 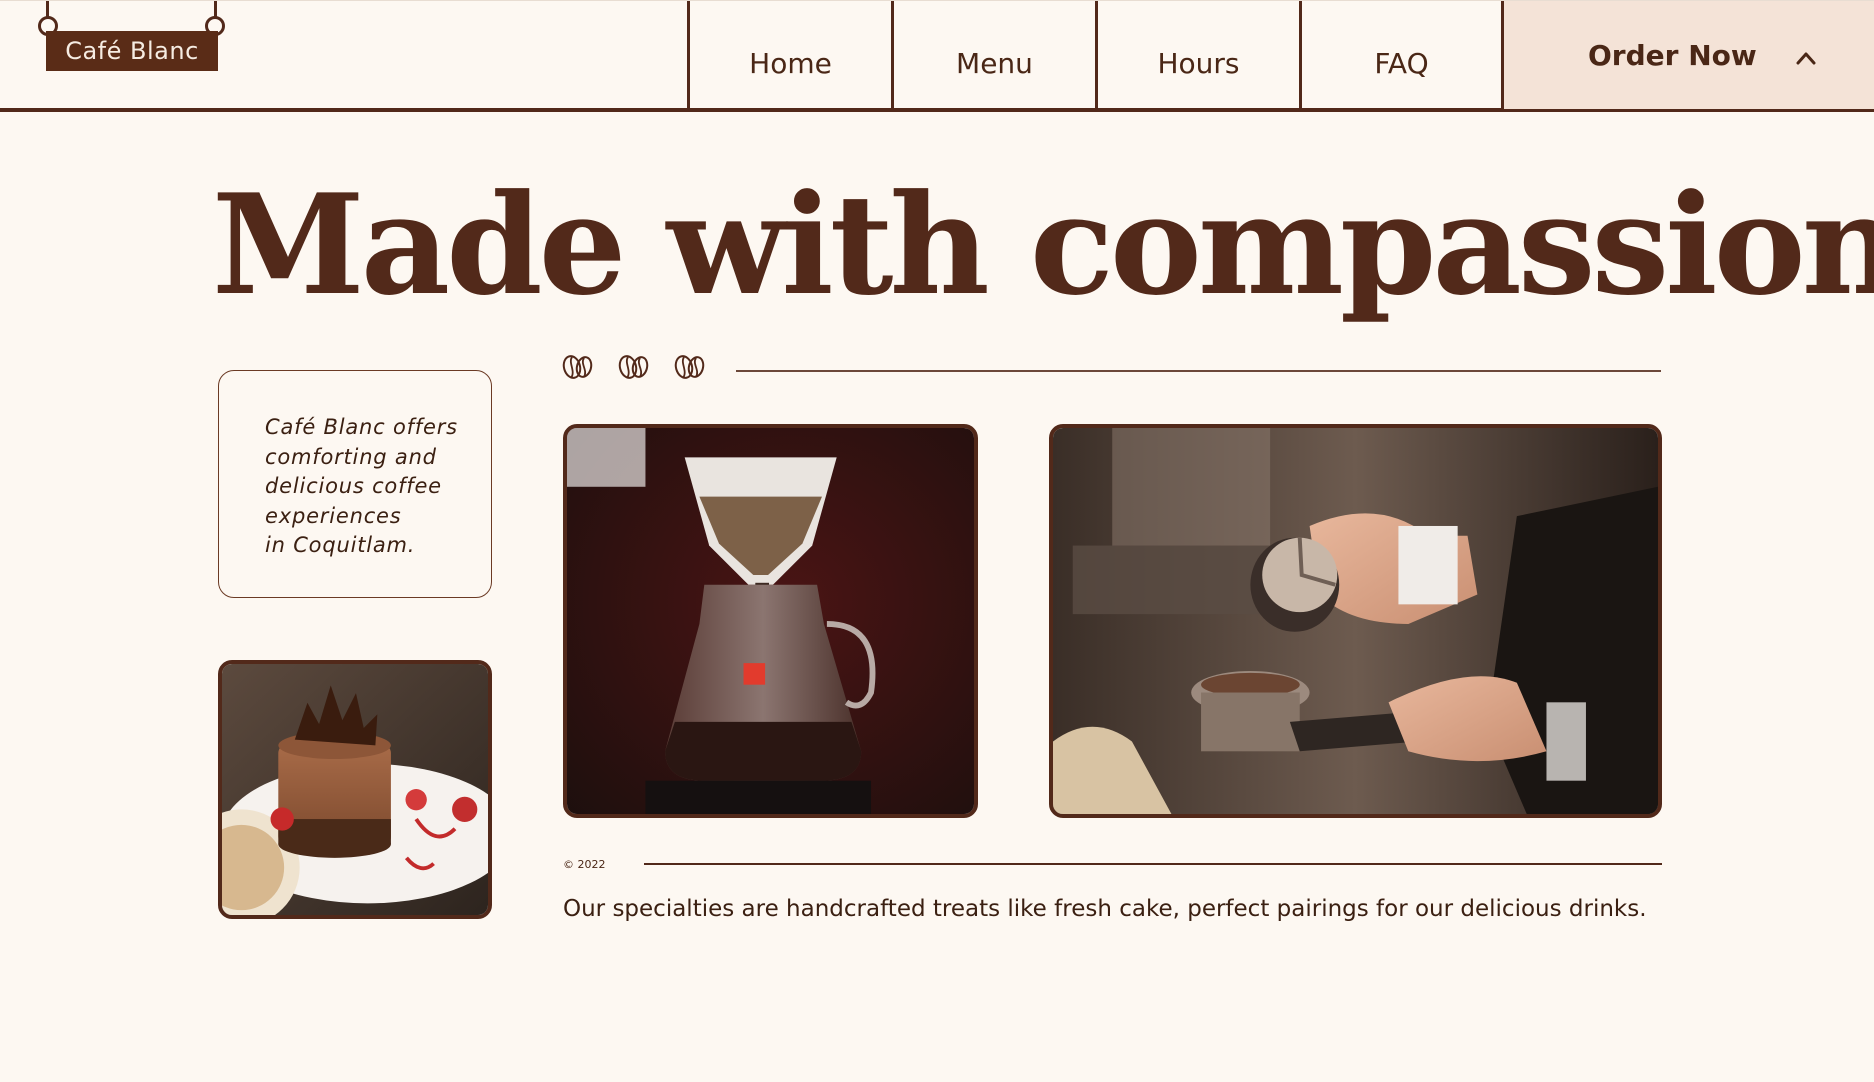 What do you see at coordinates (355, 789) in the screenshot?
I see `cake-photo` at bounding box center [355, 789].